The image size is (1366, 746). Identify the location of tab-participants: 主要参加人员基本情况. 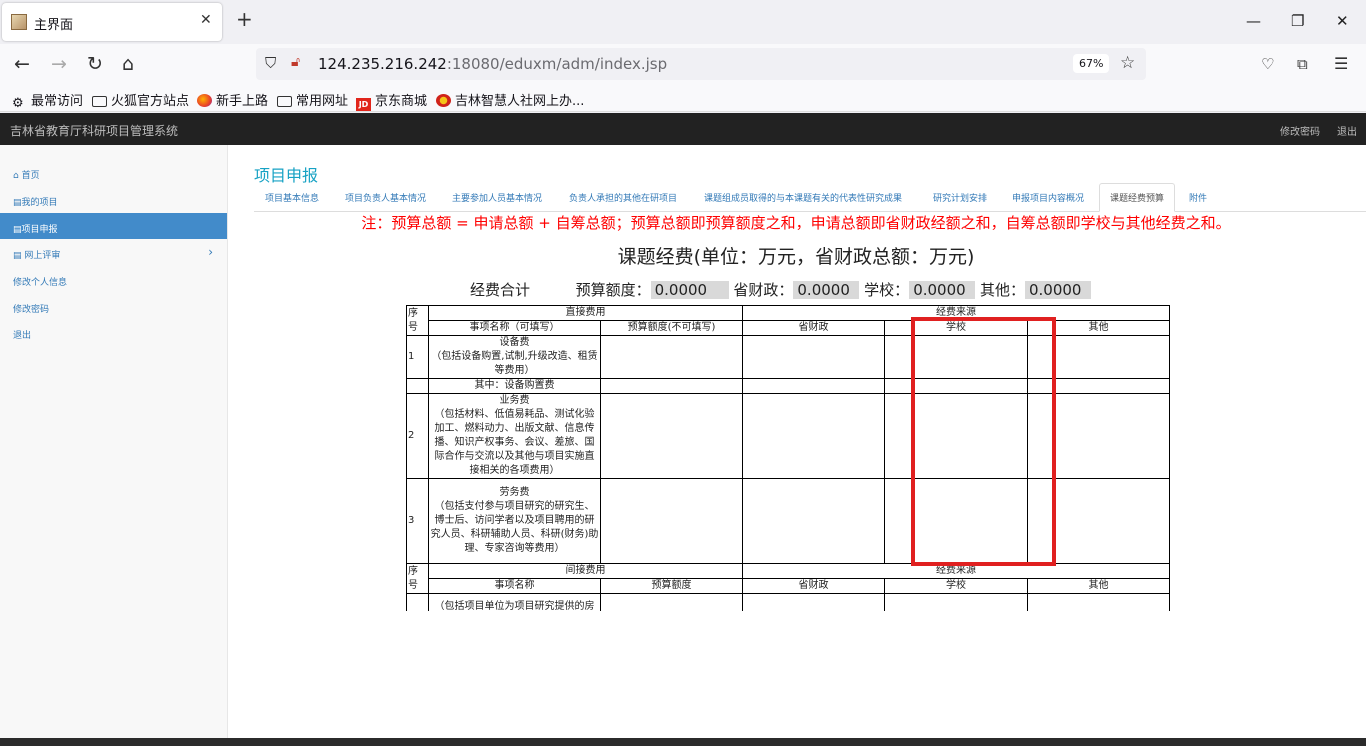
(497, 197).